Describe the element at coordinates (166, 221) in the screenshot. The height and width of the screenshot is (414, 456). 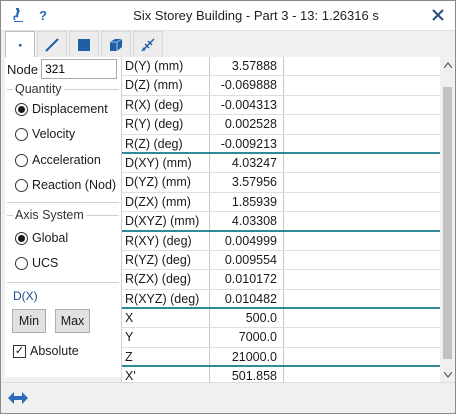
I see `row-label: D(XYZ) (mm)` at that location.